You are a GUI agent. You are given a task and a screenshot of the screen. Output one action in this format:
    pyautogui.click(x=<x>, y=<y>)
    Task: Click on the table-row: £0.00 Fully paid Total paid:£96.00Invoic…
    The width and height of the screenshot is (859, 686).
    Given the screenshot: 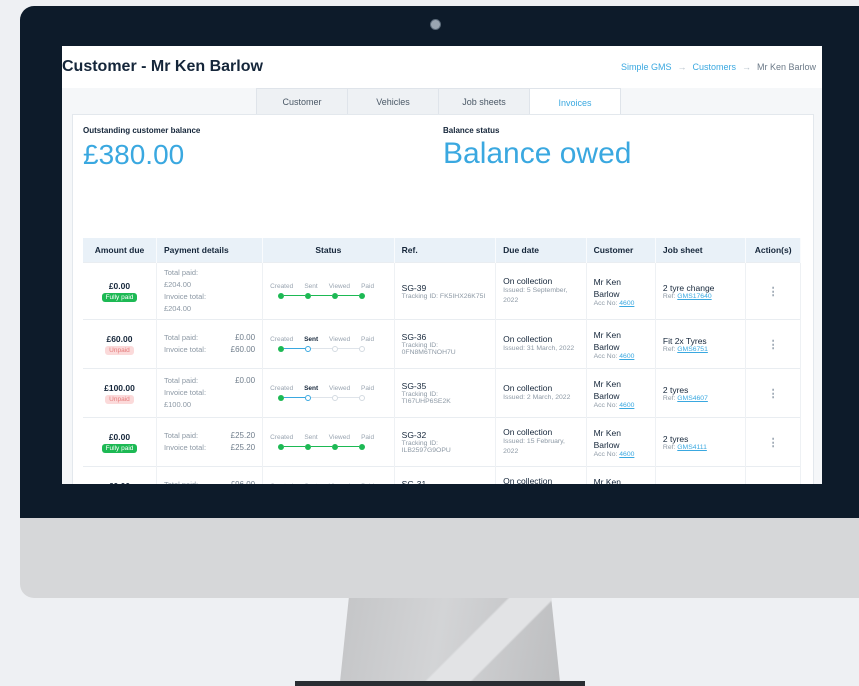 What is the action you would take?
    pyautogui.click(x=442, y=475)
    